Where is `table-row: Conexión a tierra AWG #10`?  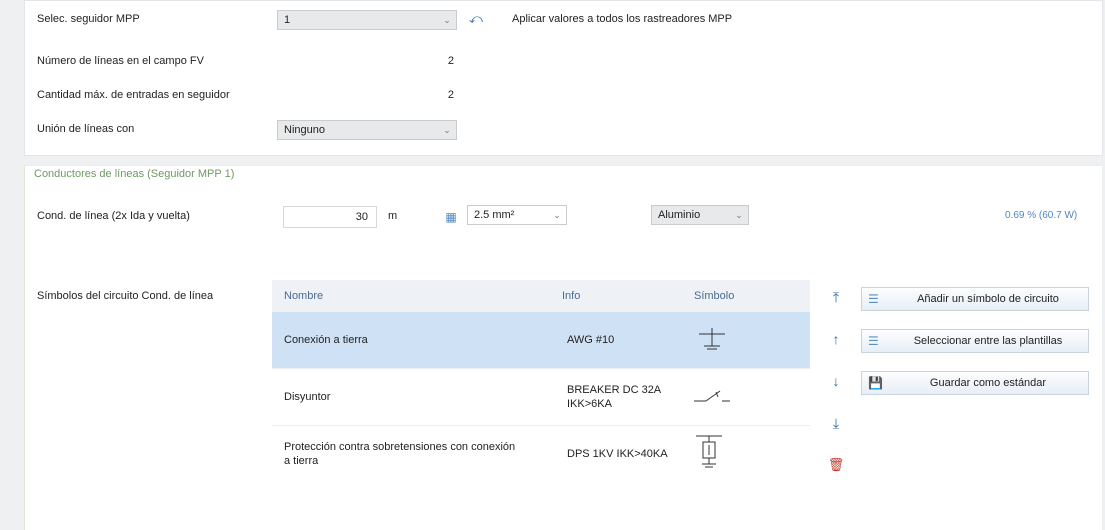 table-row: Conexión a tierra AWG #10 is located at coordinates (541, 340).